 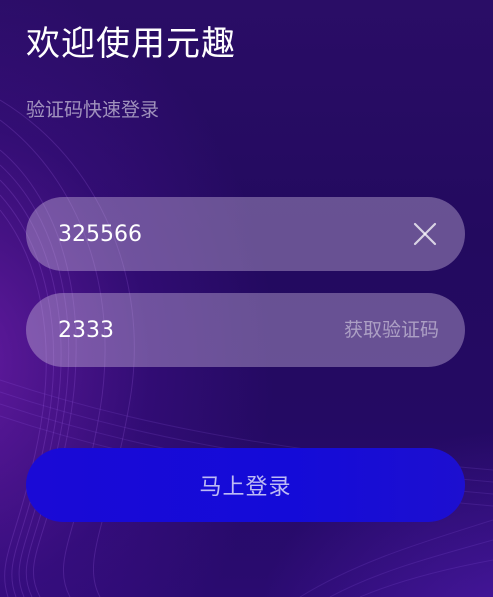 I want to click on phone-field, so click(x=245, y=234).